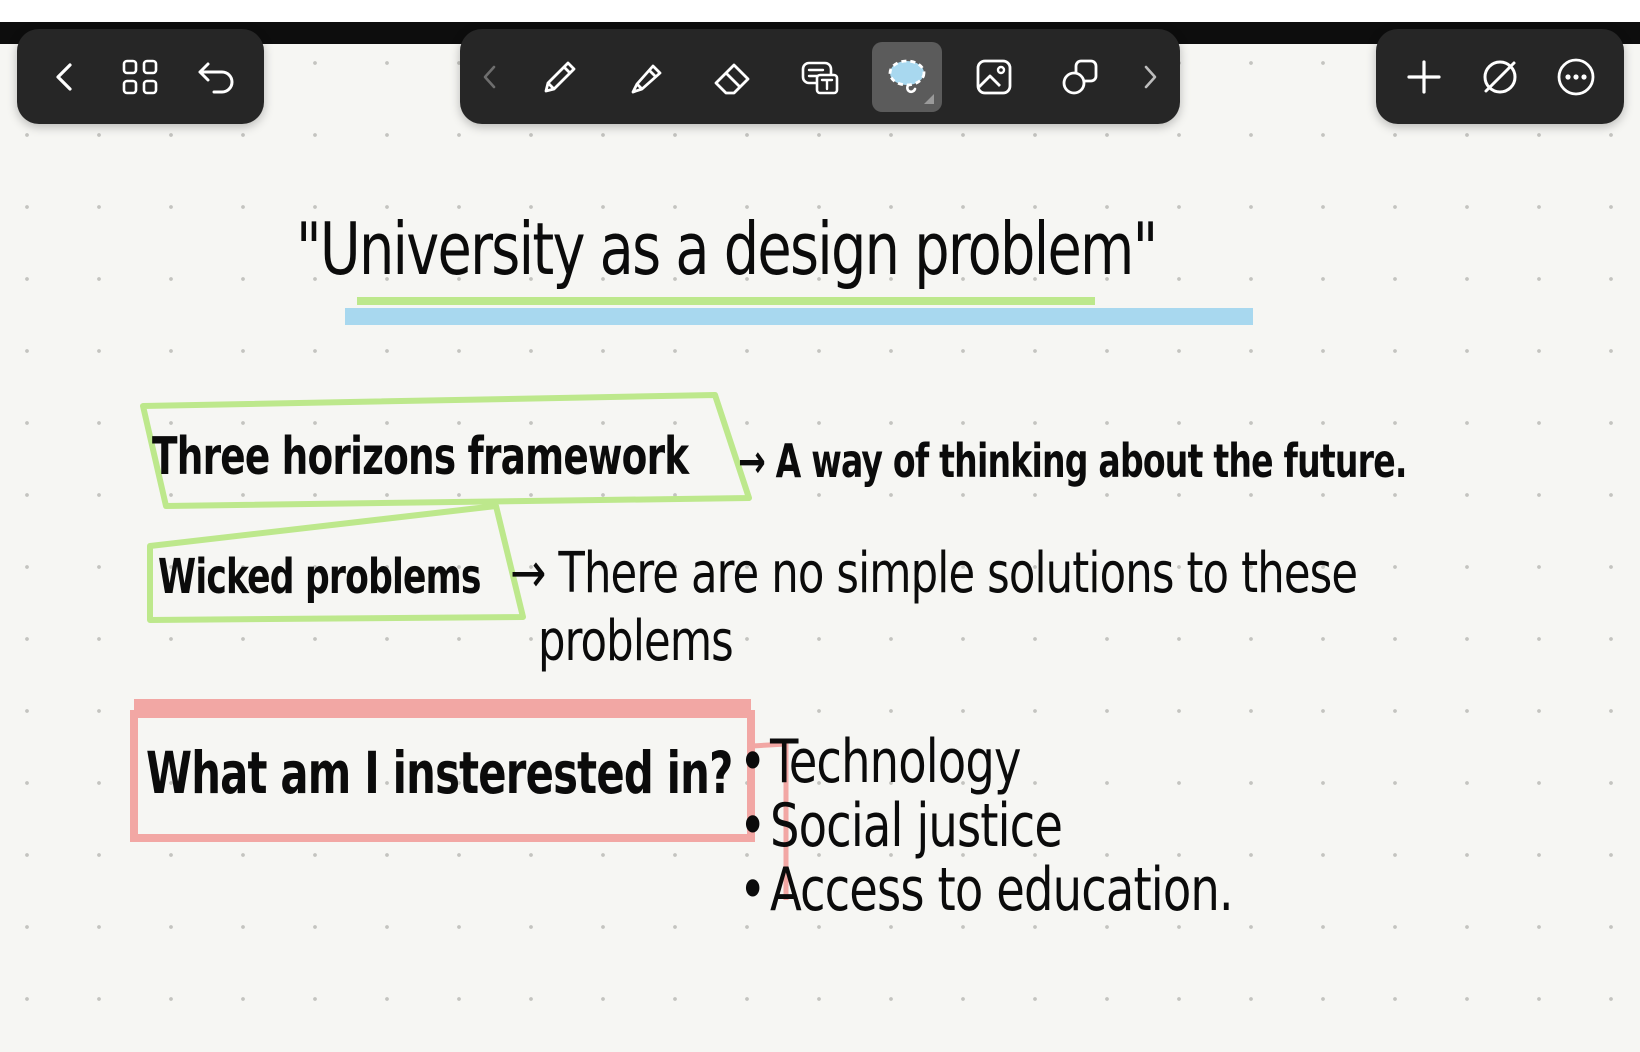  I want to click on add-page-button, so click(1424, 77).